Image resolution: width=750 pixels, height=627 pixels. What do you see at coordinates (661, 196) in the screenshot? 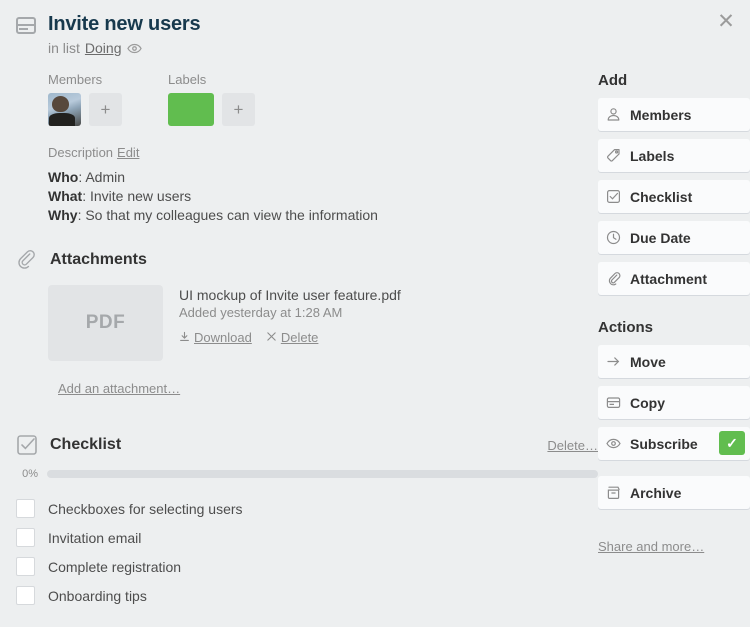
I see `sidebar-button-label: Checklist` at bounding box center [661, 196].